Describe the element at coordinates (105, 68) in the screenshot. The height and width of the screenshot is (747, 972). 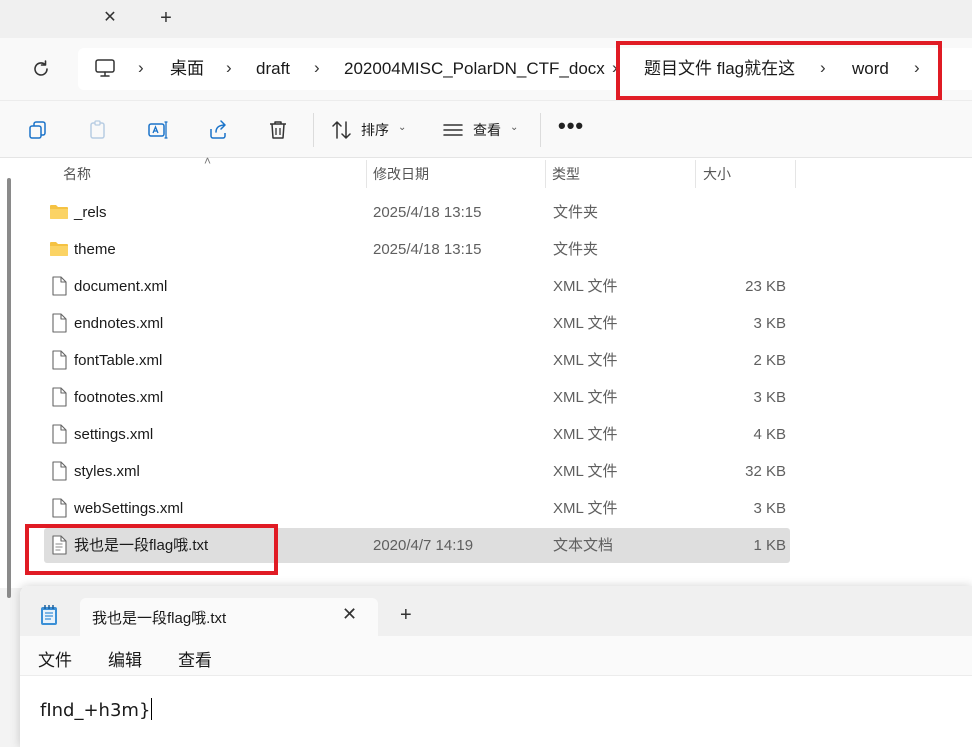
I see `this-pc-icon` at that location.